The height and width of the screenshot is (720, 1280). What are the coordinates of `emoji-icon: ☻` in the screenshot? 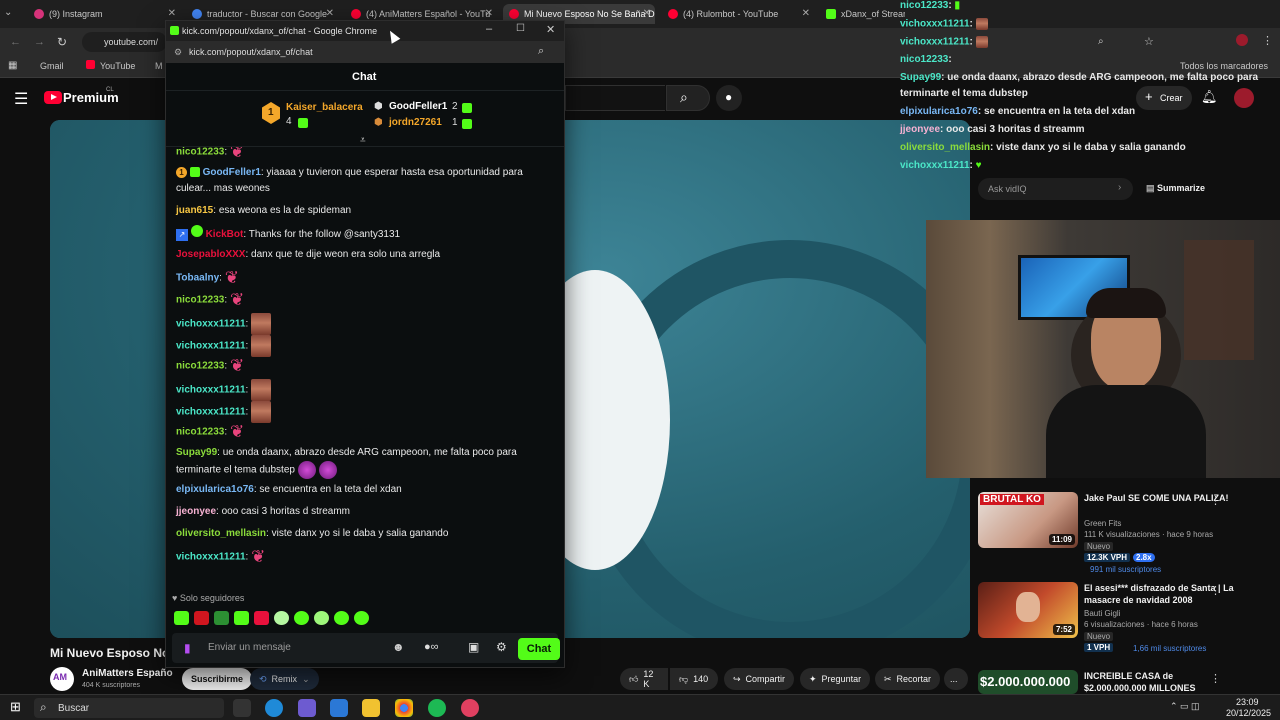 It's located at (398, 647).